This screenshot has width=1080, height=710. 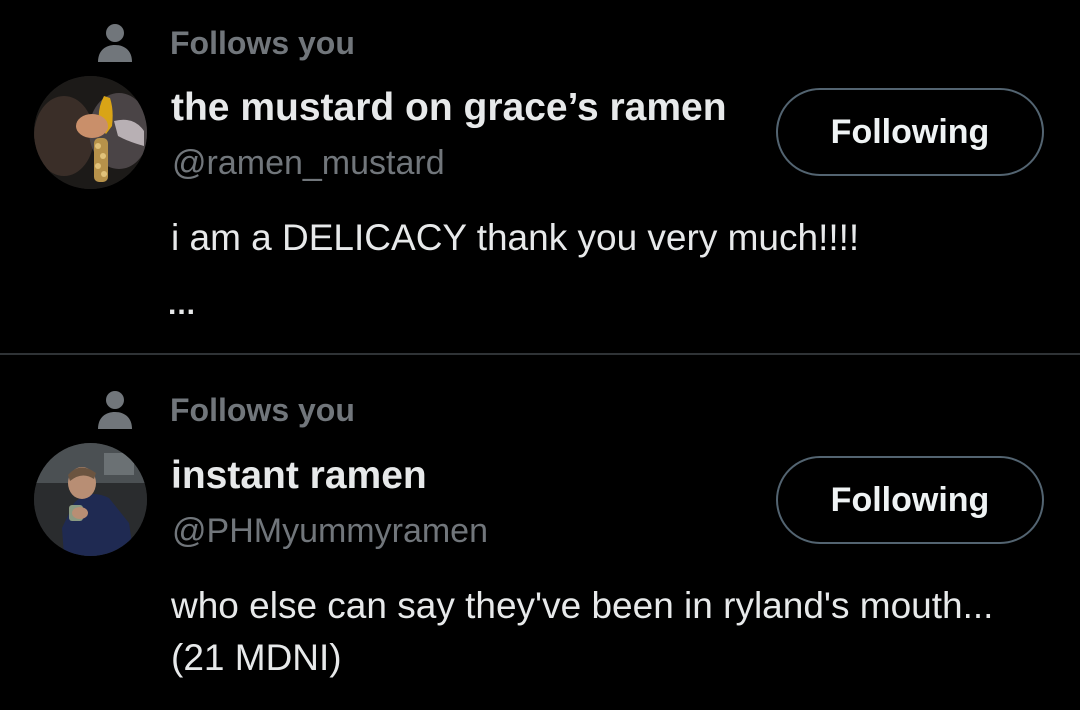 What do you see at coordinates (449, 107) in the screenshot?
I see `display-name: the mustard on grace’s ramen` at bounding box center [449, 107].